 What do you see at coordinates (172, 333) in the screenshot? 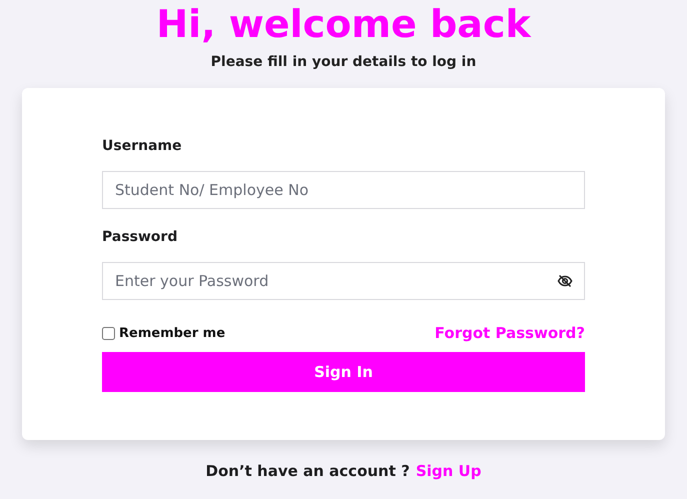
I see `remember-label: Remember me` at bounding box center [172, 333].